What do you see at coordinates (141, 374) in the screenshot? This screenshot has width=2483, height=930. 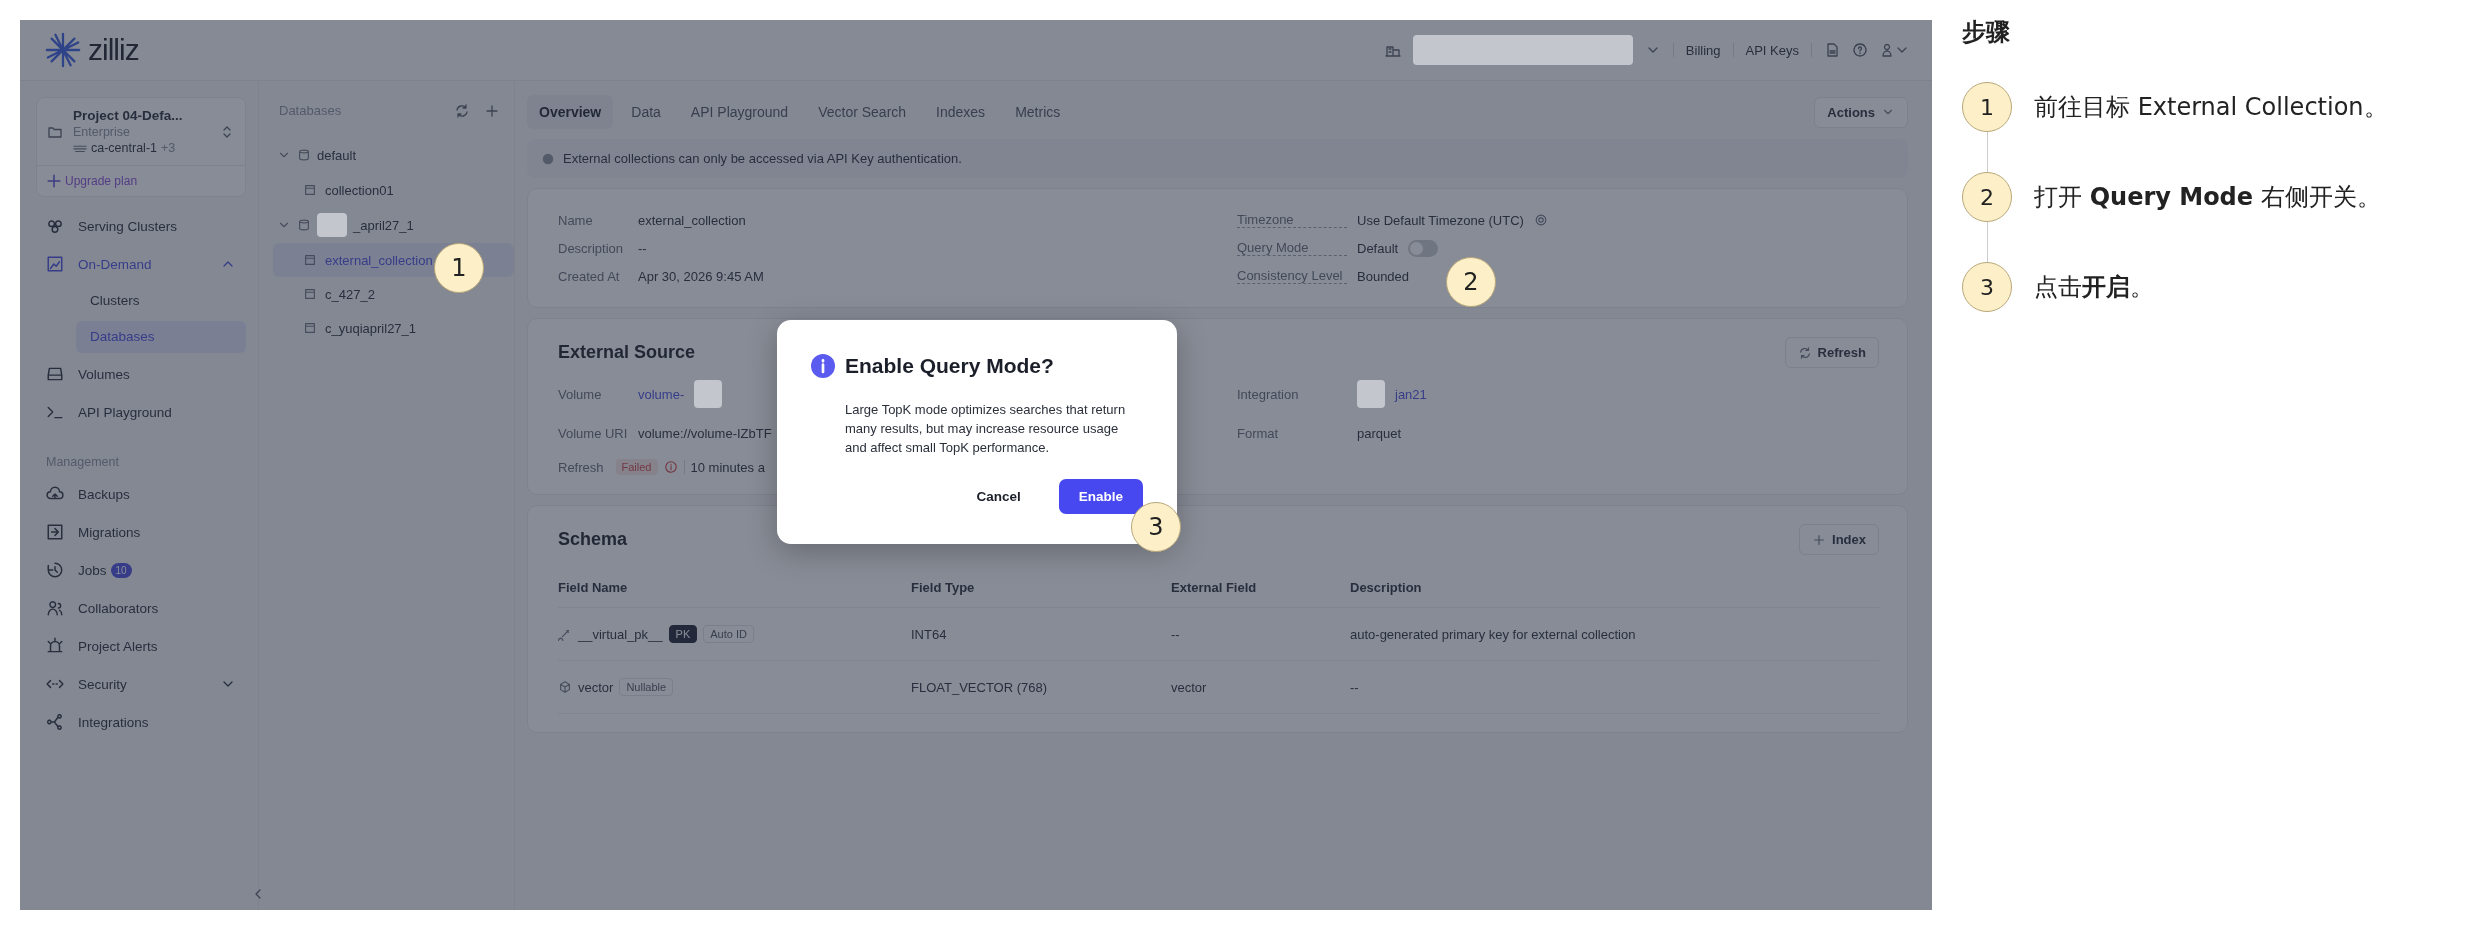 I see `nav-item: Volumes` at bounding box center [141, 374].